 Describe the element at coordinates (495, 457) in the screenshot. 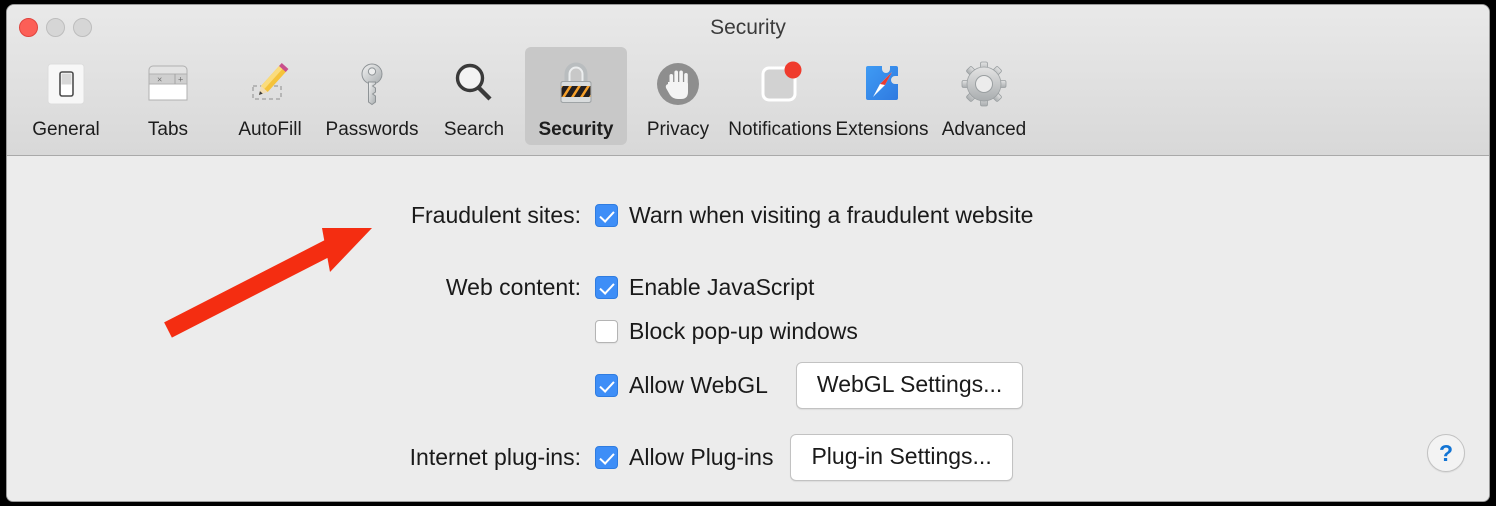

I see `row-label-internet-plugins: Internet plug-ins:` at that location.